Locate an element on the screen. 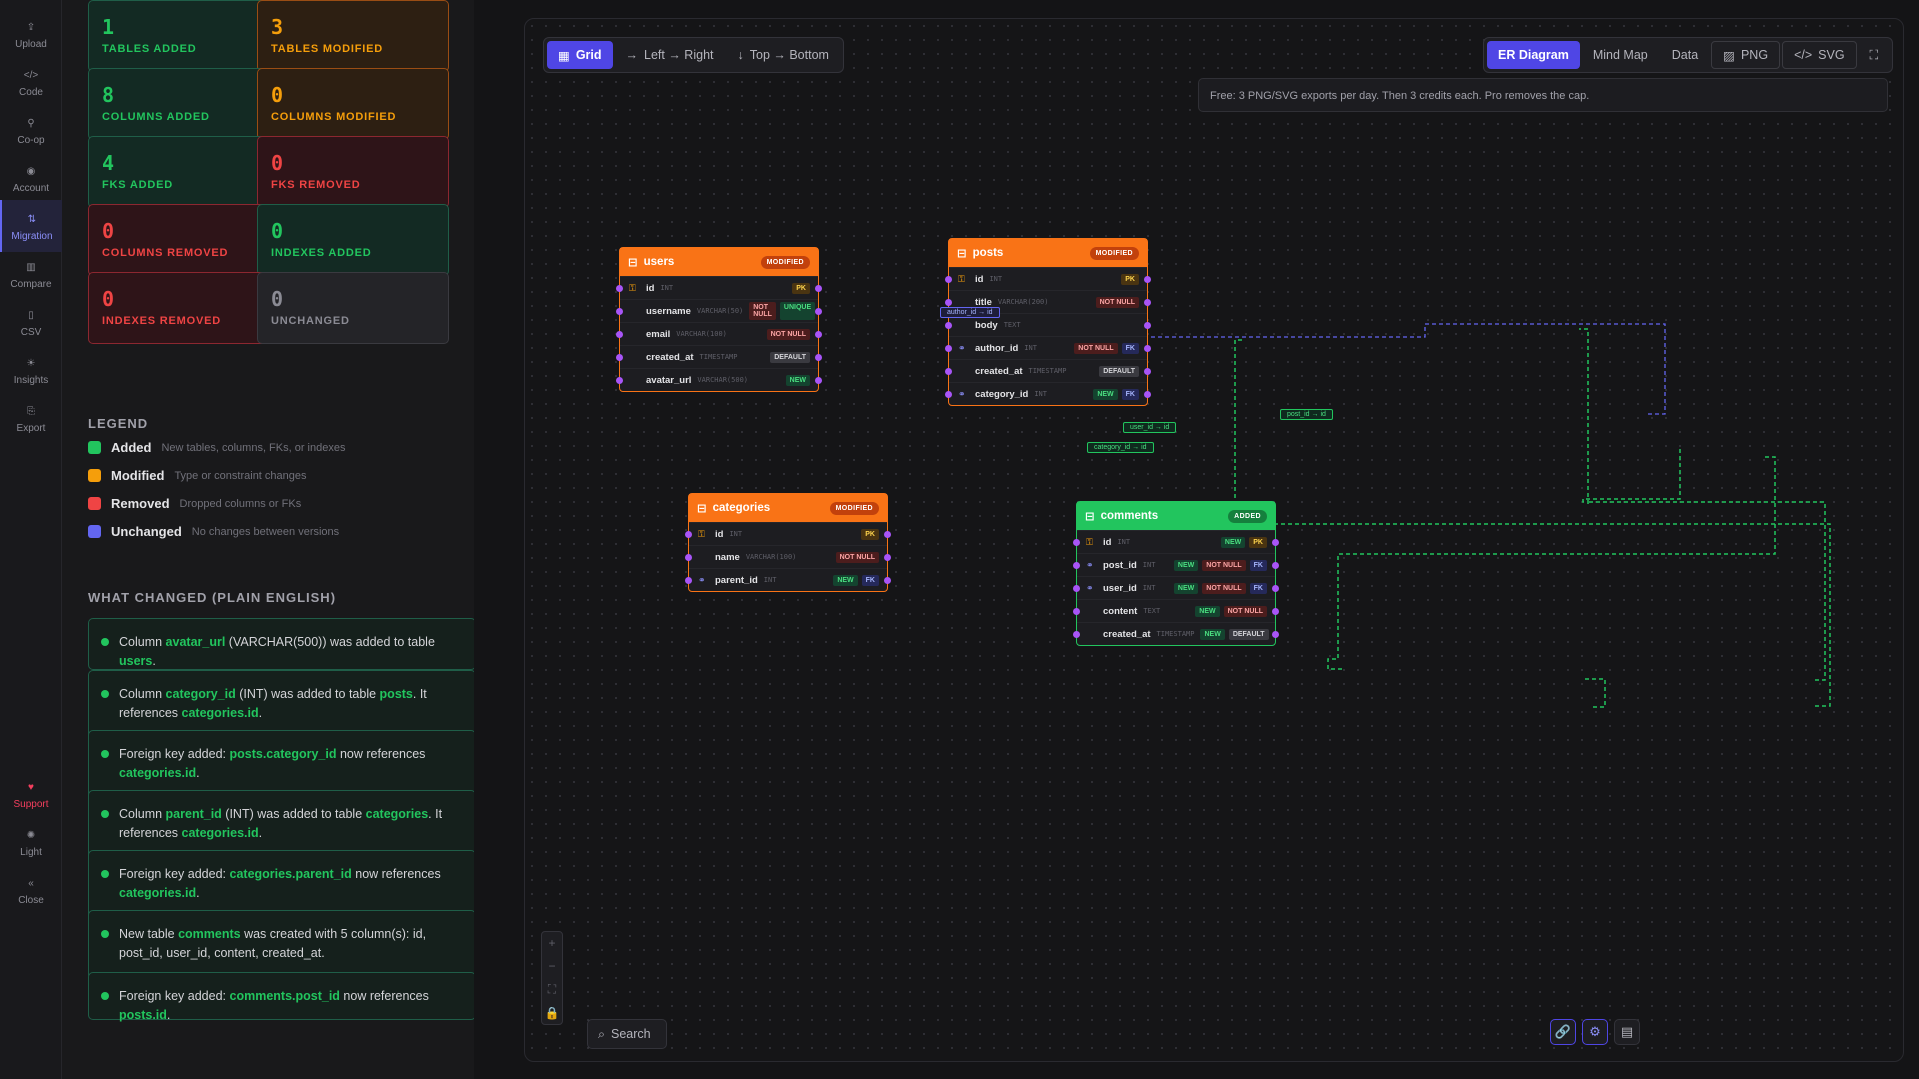  change-text-d: posts.id is located at coordinates (143, 1015).